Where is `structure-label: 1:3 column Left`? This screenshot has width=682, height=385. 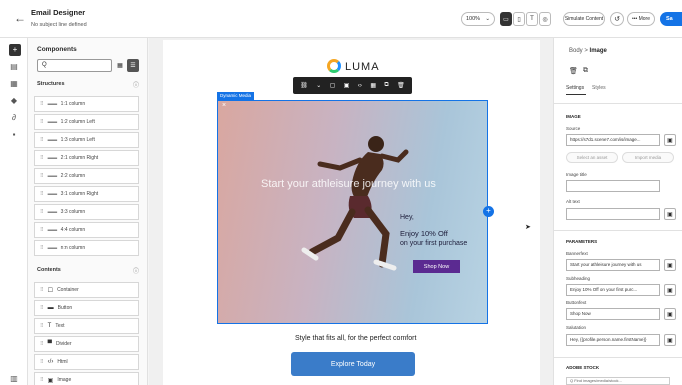
structure-label: 1:3 column Left is located at coordinates (77, 140).